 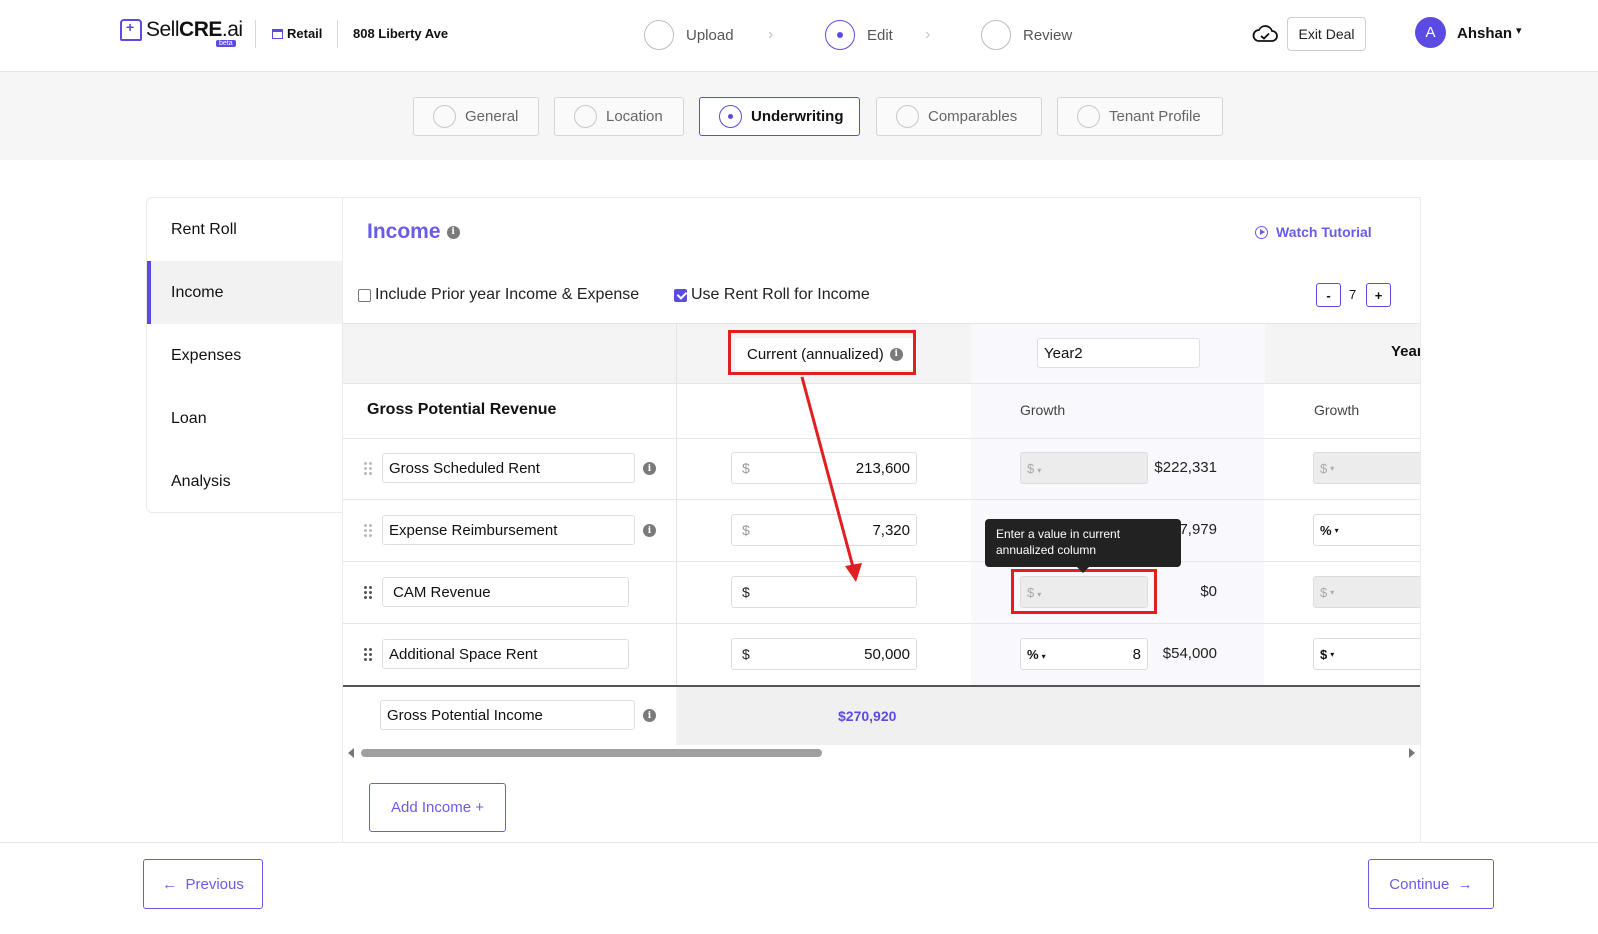 I want to click on cloud-saved-icon, so click(x=1265, y=34).